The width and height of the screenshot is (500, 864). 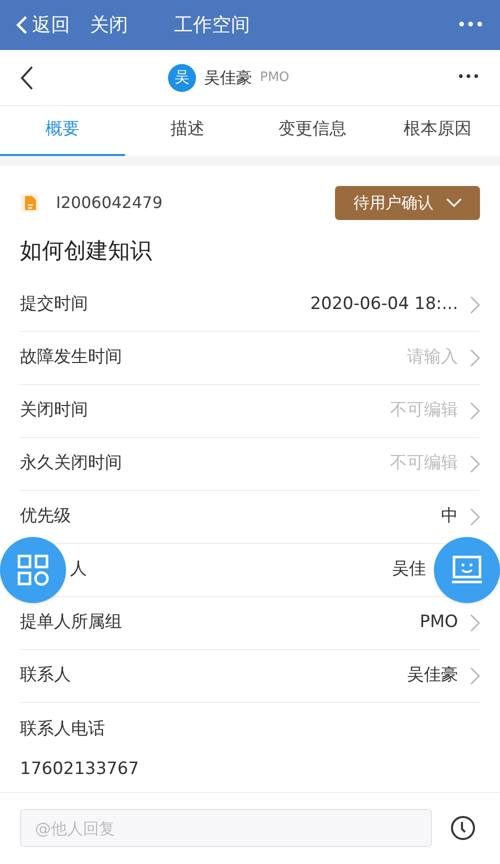 What do you see at coordinates (45, 676) in the screenshot?
I see `field-label: 联系人` at bounding box center [45, 676].